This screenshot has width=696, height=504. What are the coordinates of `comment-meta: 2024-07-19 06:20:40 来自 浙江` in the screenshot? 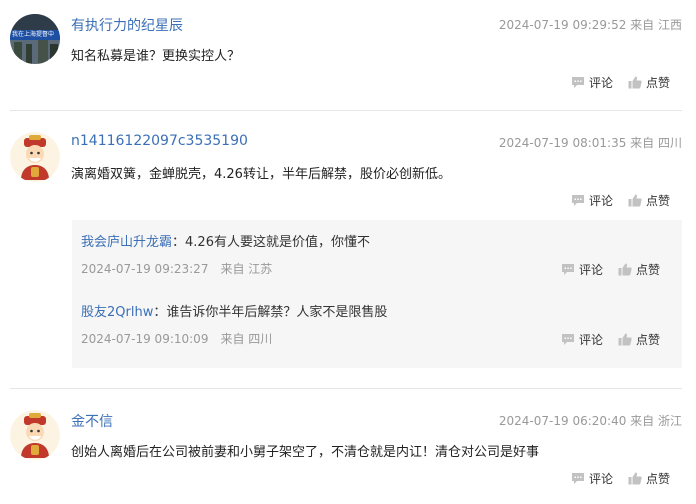 It's located at (590, 420).